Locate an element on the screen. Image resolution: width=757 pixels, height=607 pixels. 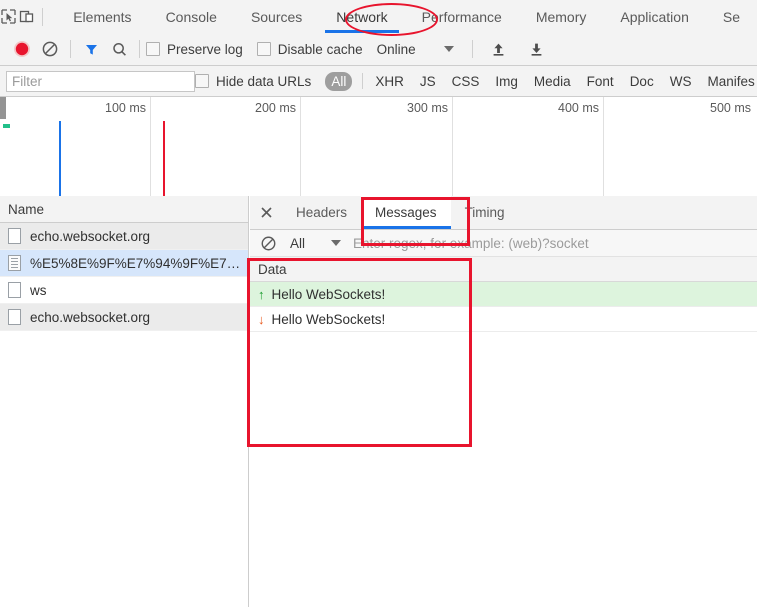
overview-tick-label: 200 ms is located at coordinates (275, 108).